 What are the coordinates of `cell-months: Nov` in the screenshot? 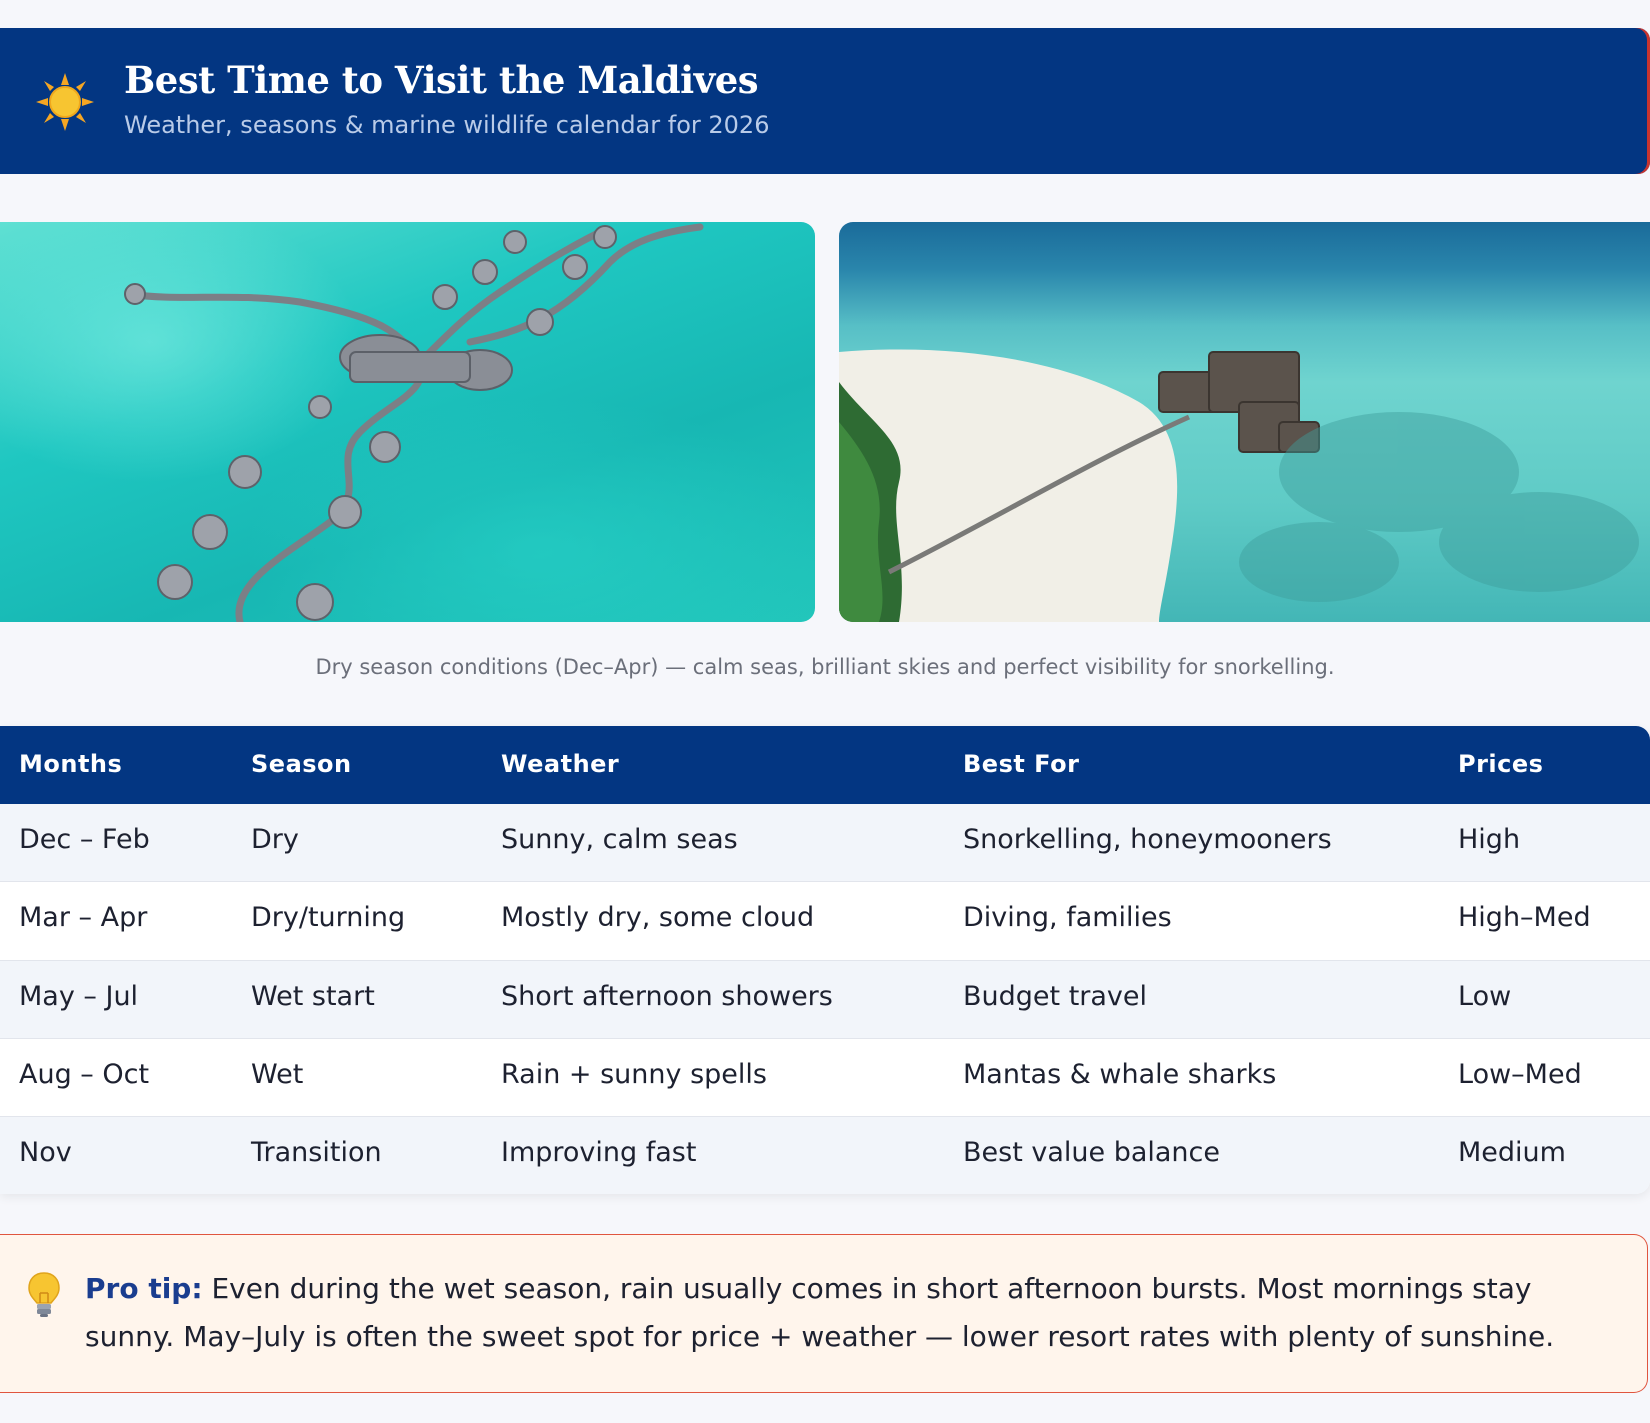 It's located at (45, 1152).